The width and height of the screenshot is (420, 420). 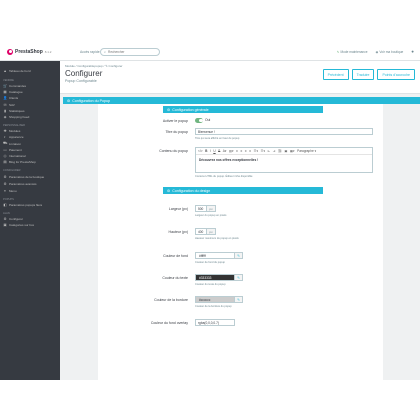 I want to click on border-color-input: #cccccc, so click(x=215, y=299).